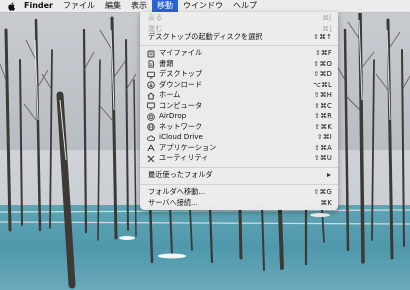  What do you see at coordinates (327, 18) in the screenshot?
I see `menu-item-shortcut: ⌘[` at bounding box center [327, 18].